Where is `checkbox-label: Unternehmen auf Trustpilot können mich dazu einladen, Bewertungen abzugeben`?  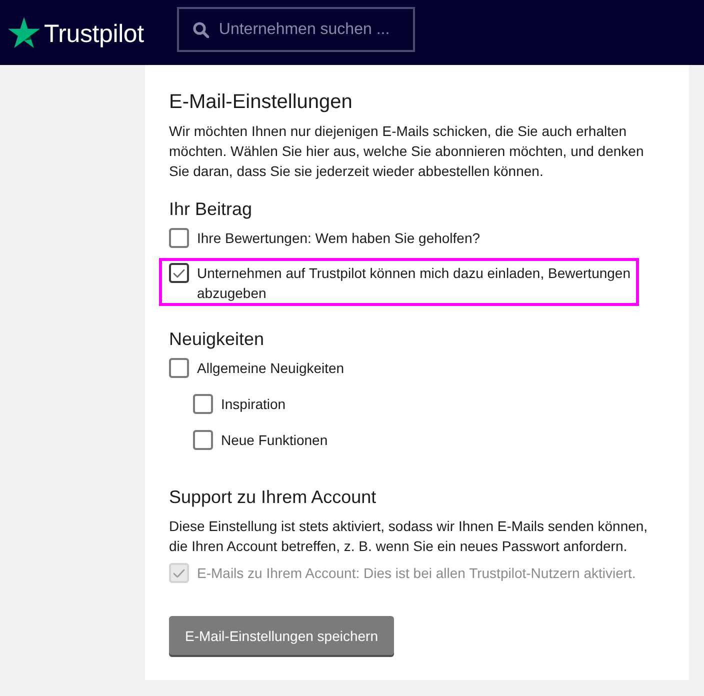
checkbox-label: Unternehmen auf Trustpilot können mich dazu einladen, Bewertungen abzugeben is located at coordinates (414, 283).